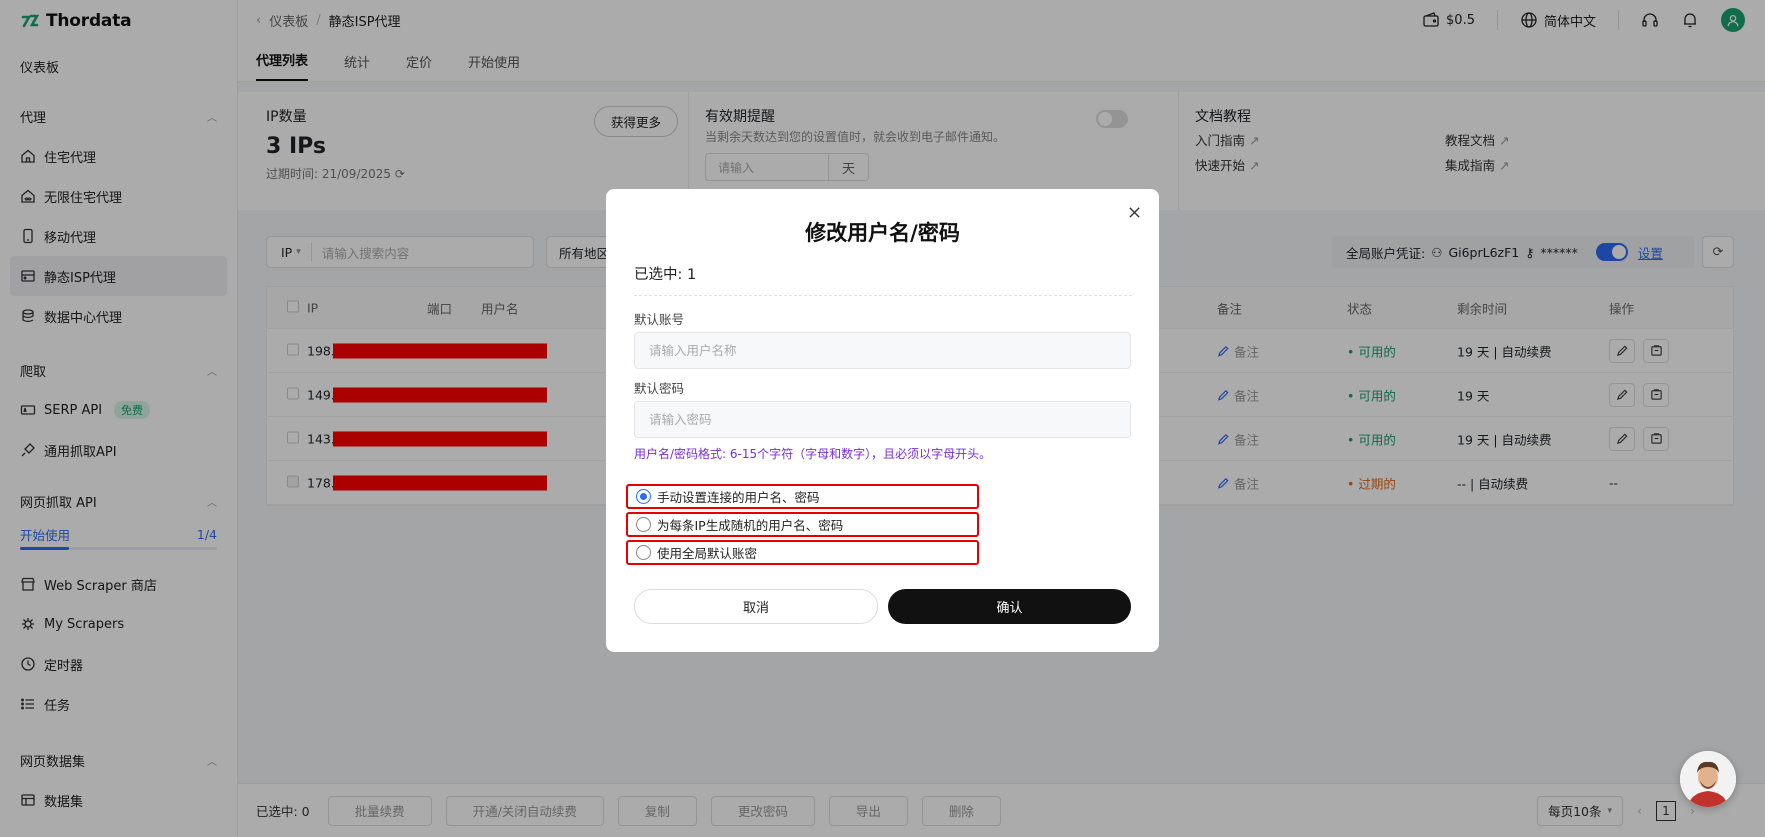  Describe the element at coordinates (750, 525) in the screenshot. I see `option-label: 为每条IP生成随机的用户名、密码` at that location.